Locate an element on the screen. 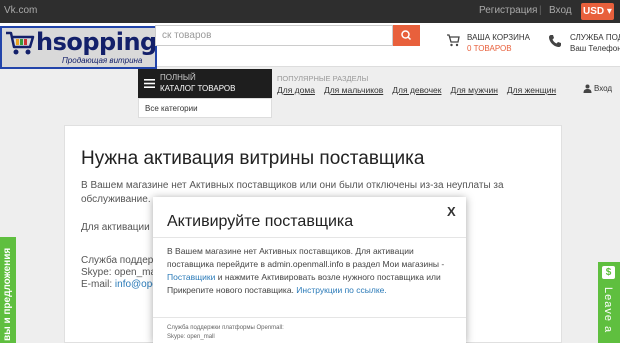 This screenshot has width=620, height=343. user-icon is located at coordinates (587, 88).